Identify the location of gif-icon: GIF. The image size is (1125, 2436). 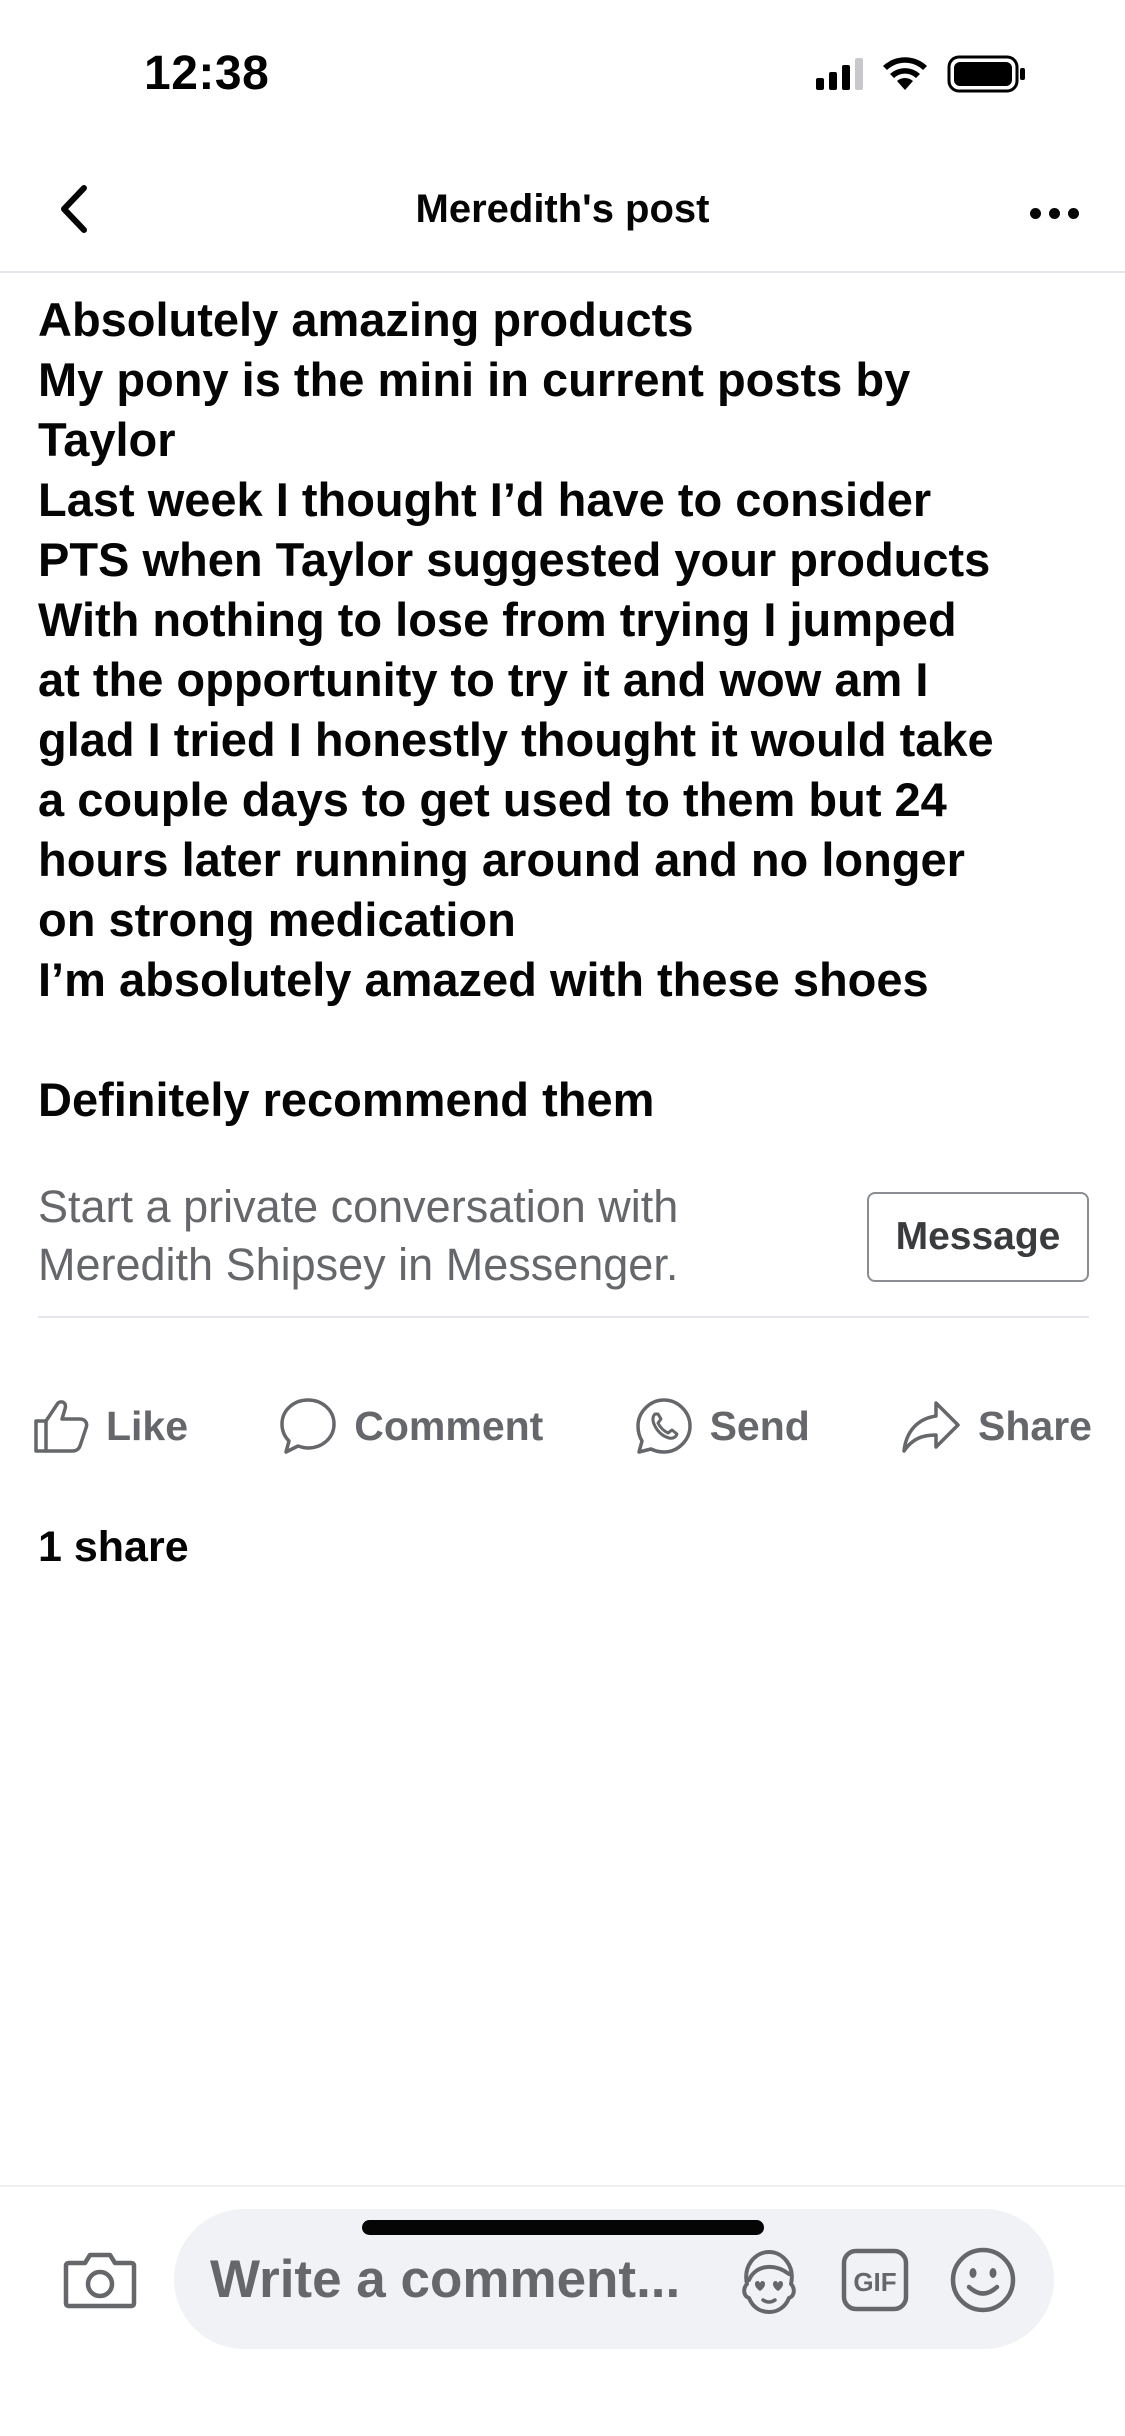
(875, 2280).